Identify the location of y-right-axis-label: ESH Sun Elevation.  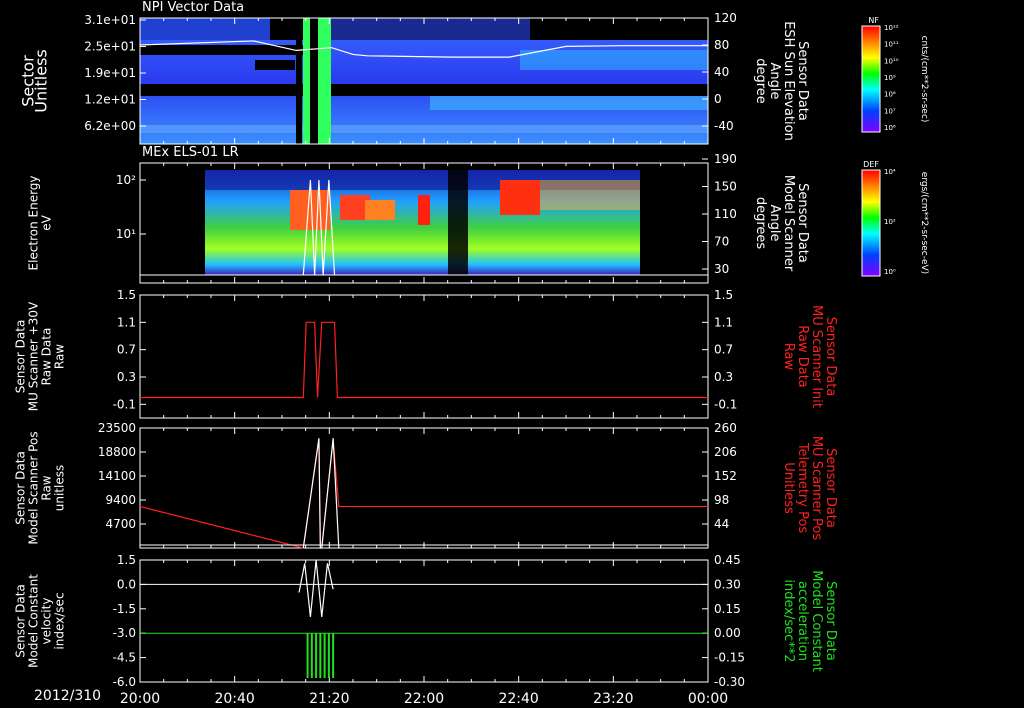
(788, 81).